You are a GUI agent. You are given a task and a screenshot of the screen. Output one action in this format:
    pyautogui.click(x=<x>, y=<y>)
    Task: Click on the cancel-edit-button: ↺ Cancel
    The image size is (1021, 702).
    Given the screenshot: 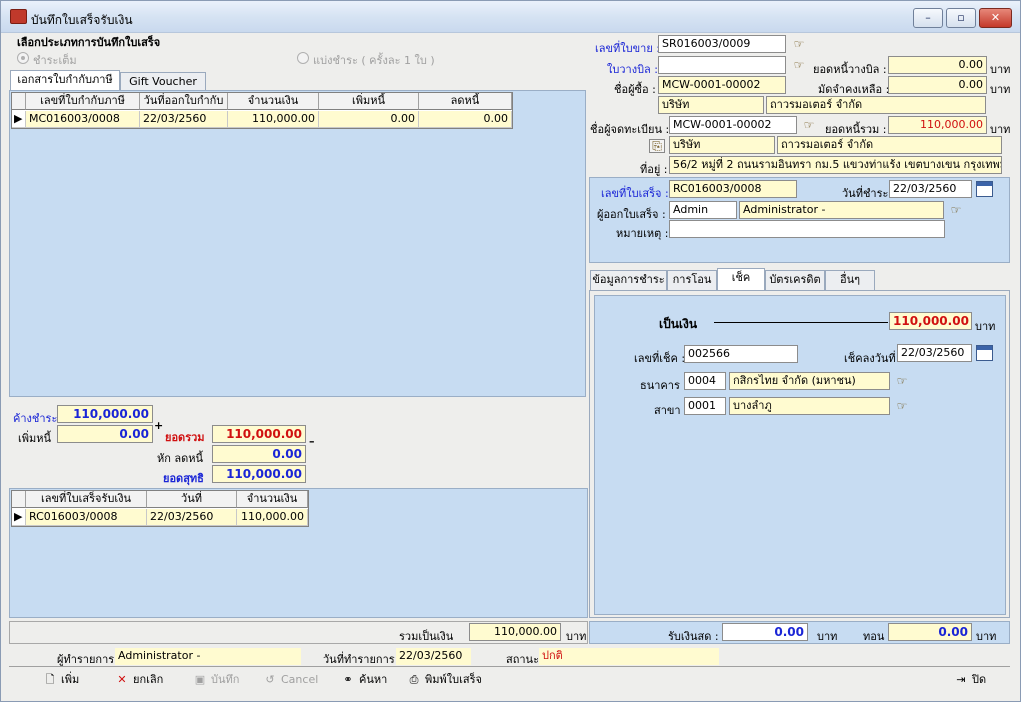 What is the action you would take?
    pyautogui.click(x=290, y=680)
    